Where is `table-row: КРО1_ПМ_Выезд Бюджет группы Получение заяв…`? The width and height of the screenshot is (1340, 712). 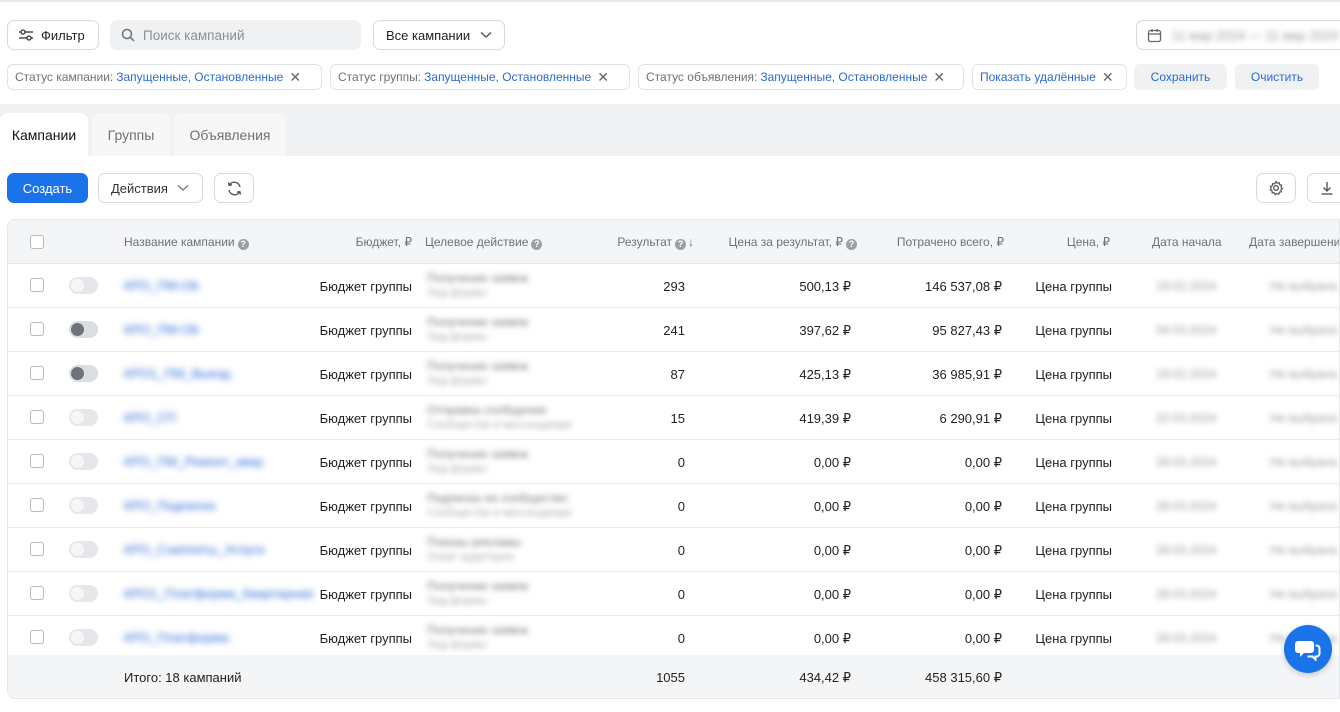
table-row: КРО1_ПМ_Выезд Бюджет группы Получение заяв… is located at coordinates (673, 374).